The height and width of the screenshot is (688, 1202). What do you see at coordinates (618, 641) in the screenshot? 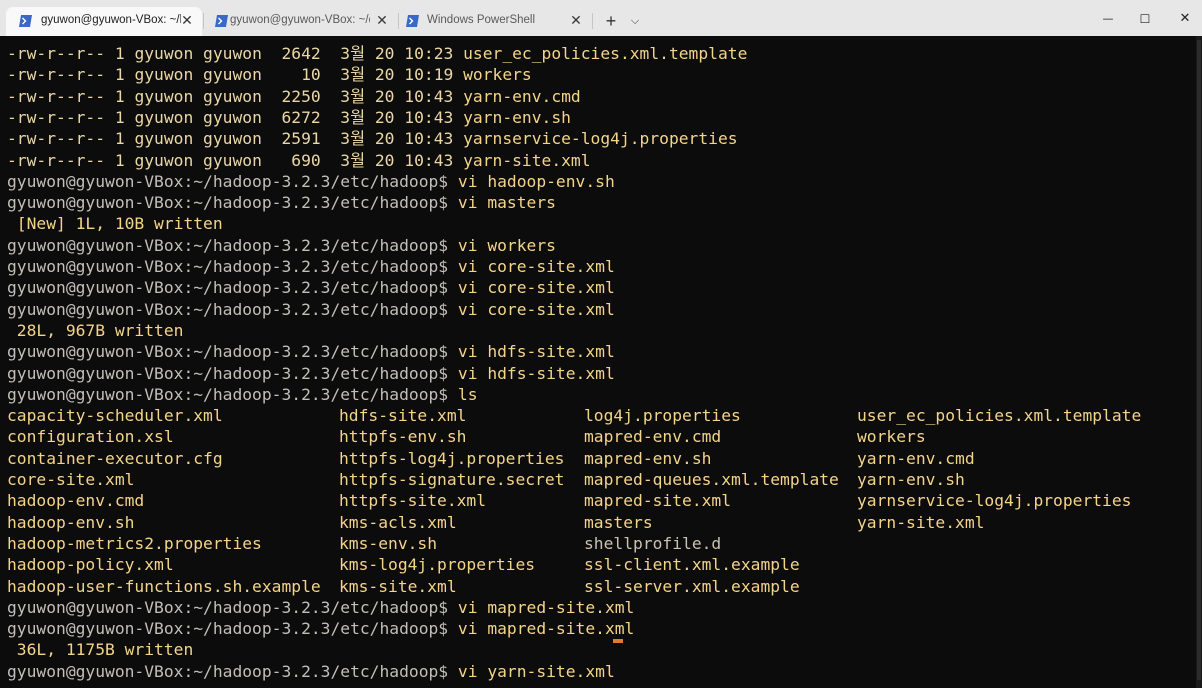
I see `text-cursor` at bounding box center [618, 641].